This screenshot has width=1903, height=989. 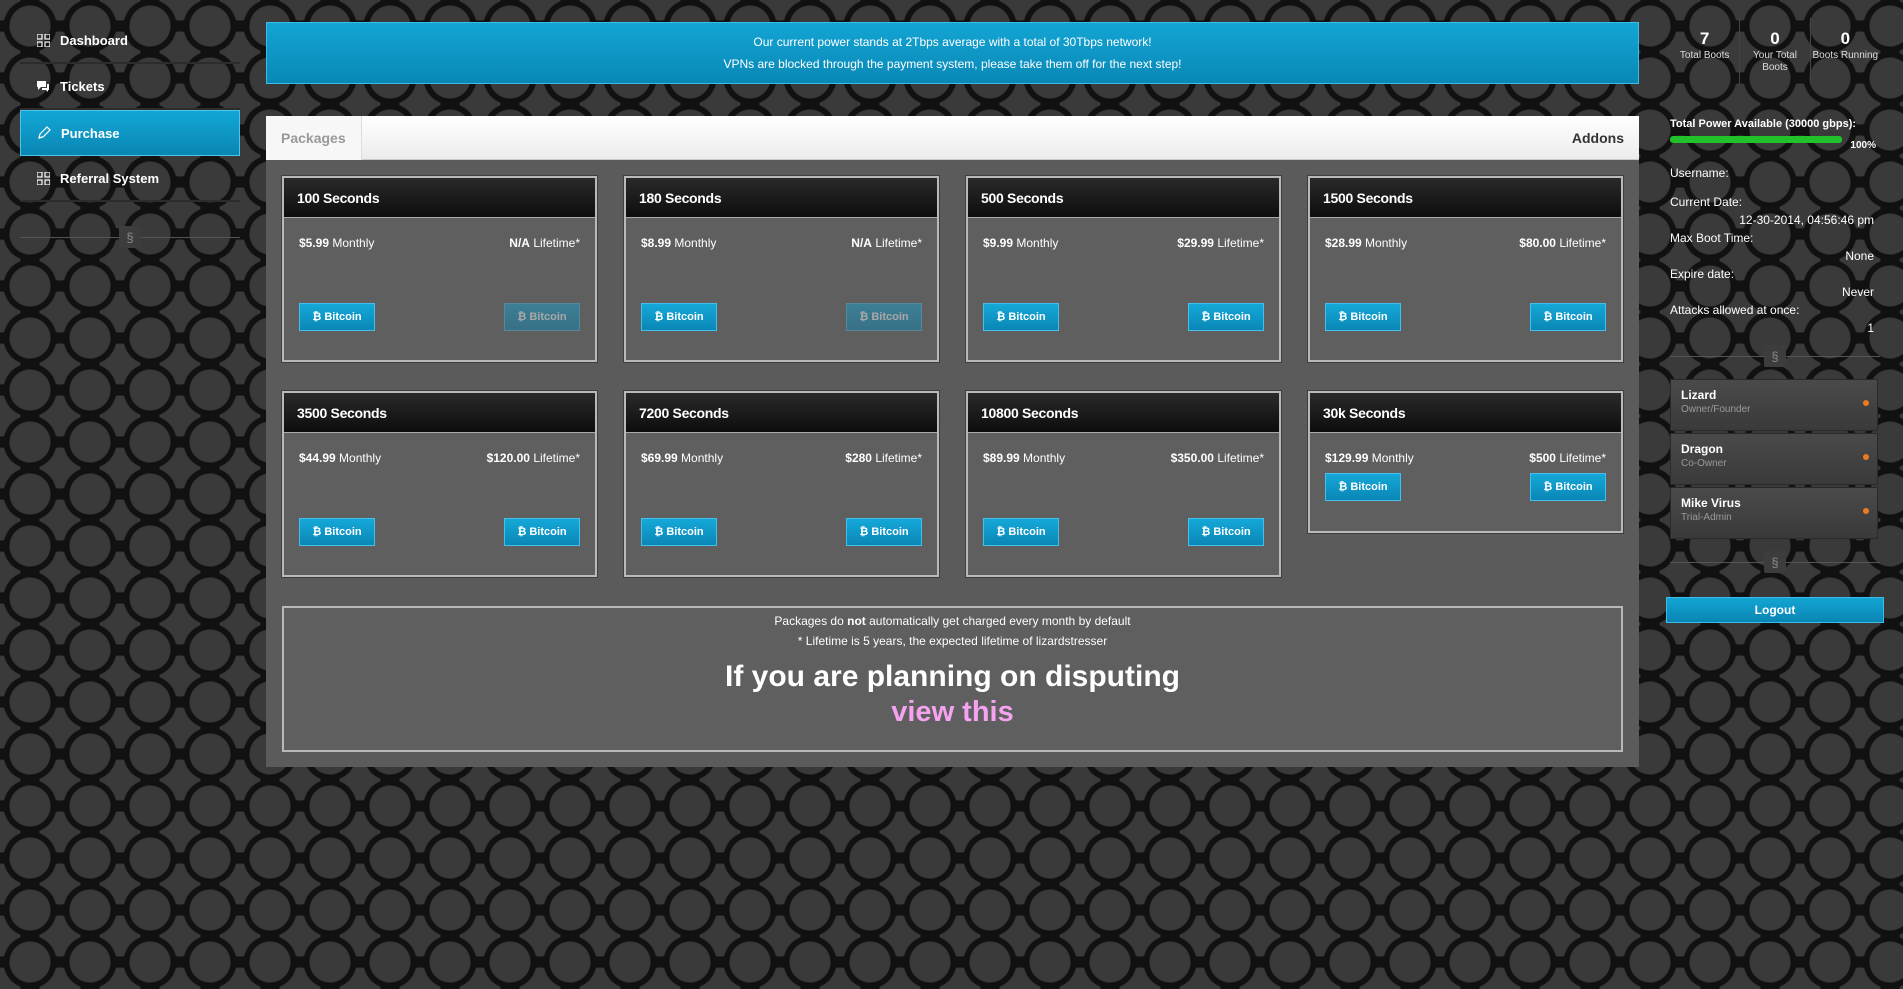 I want to click on tab-packages: Packages, so click(x=314, y=137).